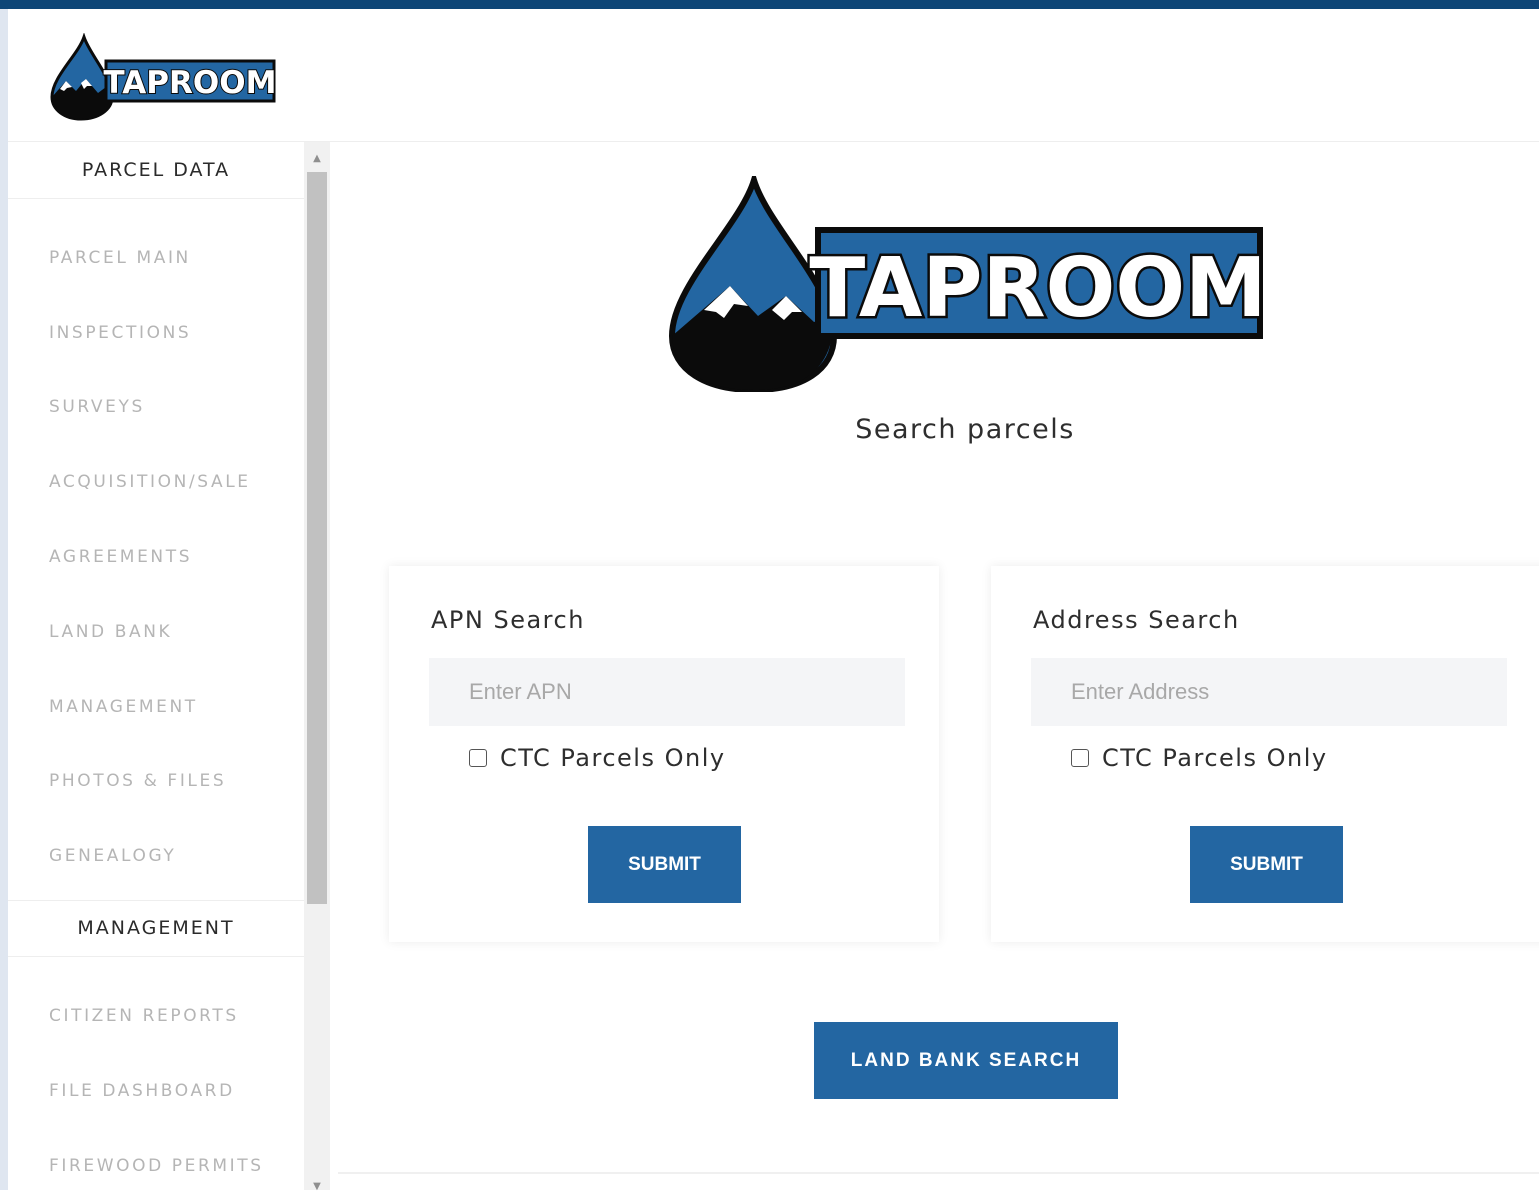 This screenshot has height=1196, width=1539. What do you see at coordinates (667, 692) in the screenshot?
I see `apn-input` at bounding box center [667, 692].